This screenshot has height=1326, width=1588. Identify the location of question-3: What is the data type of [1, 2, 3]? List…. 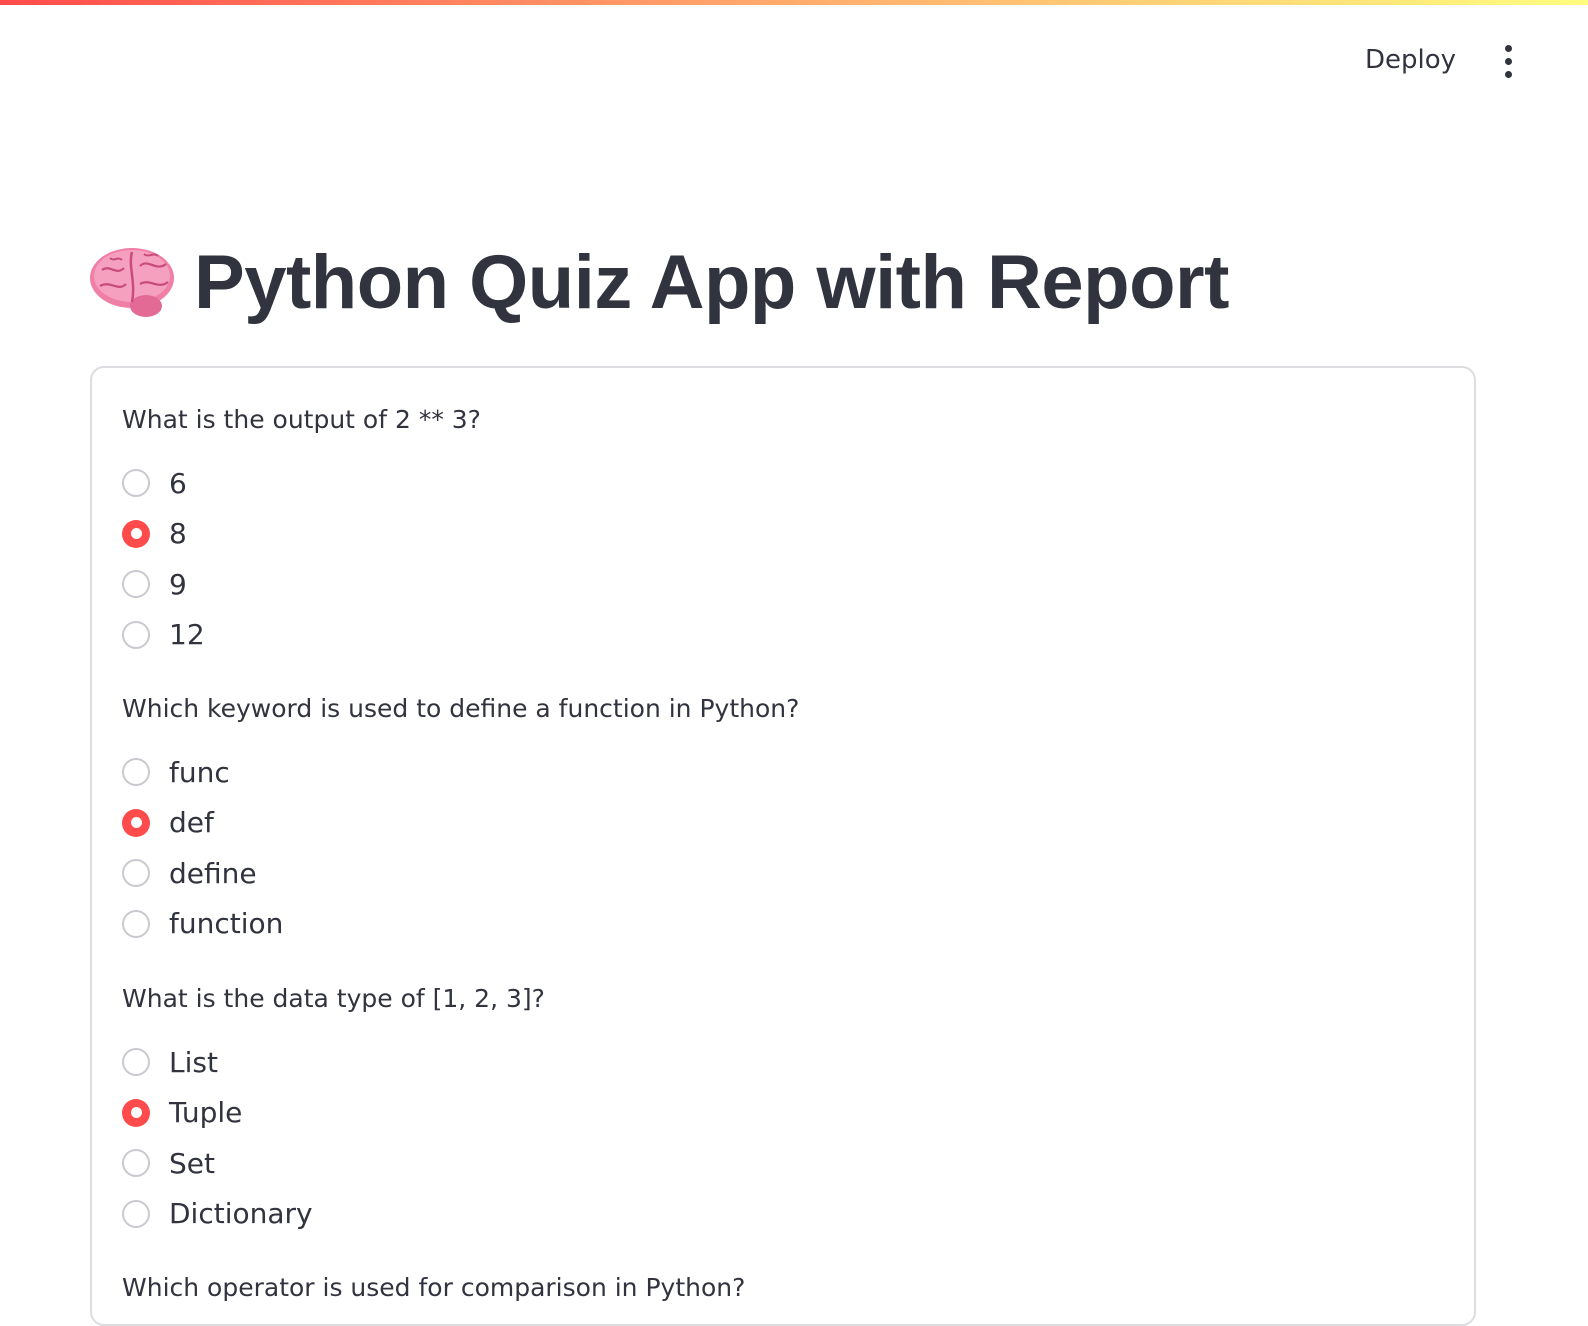
(333, 1109).